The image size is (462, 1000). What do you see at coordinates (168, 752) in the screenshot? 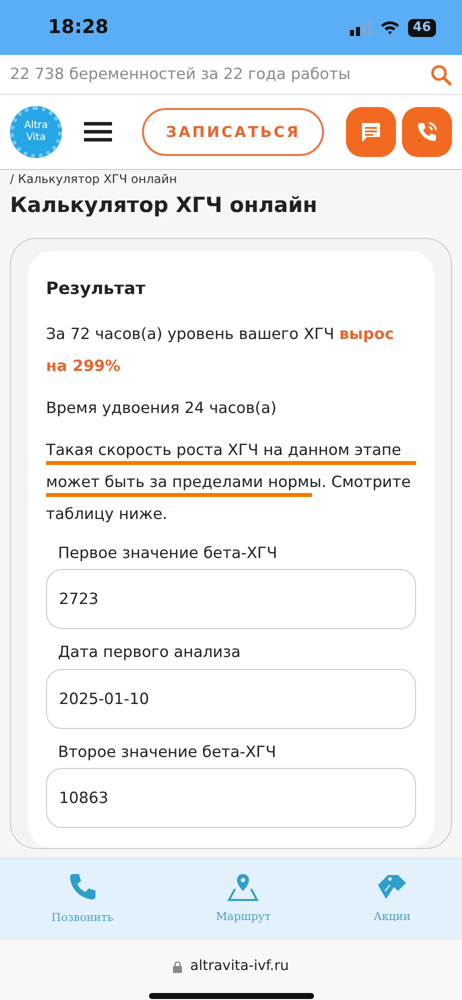
I see `field-label: Второе значение бета-ХГЧ` at bounding box center [168, 752].